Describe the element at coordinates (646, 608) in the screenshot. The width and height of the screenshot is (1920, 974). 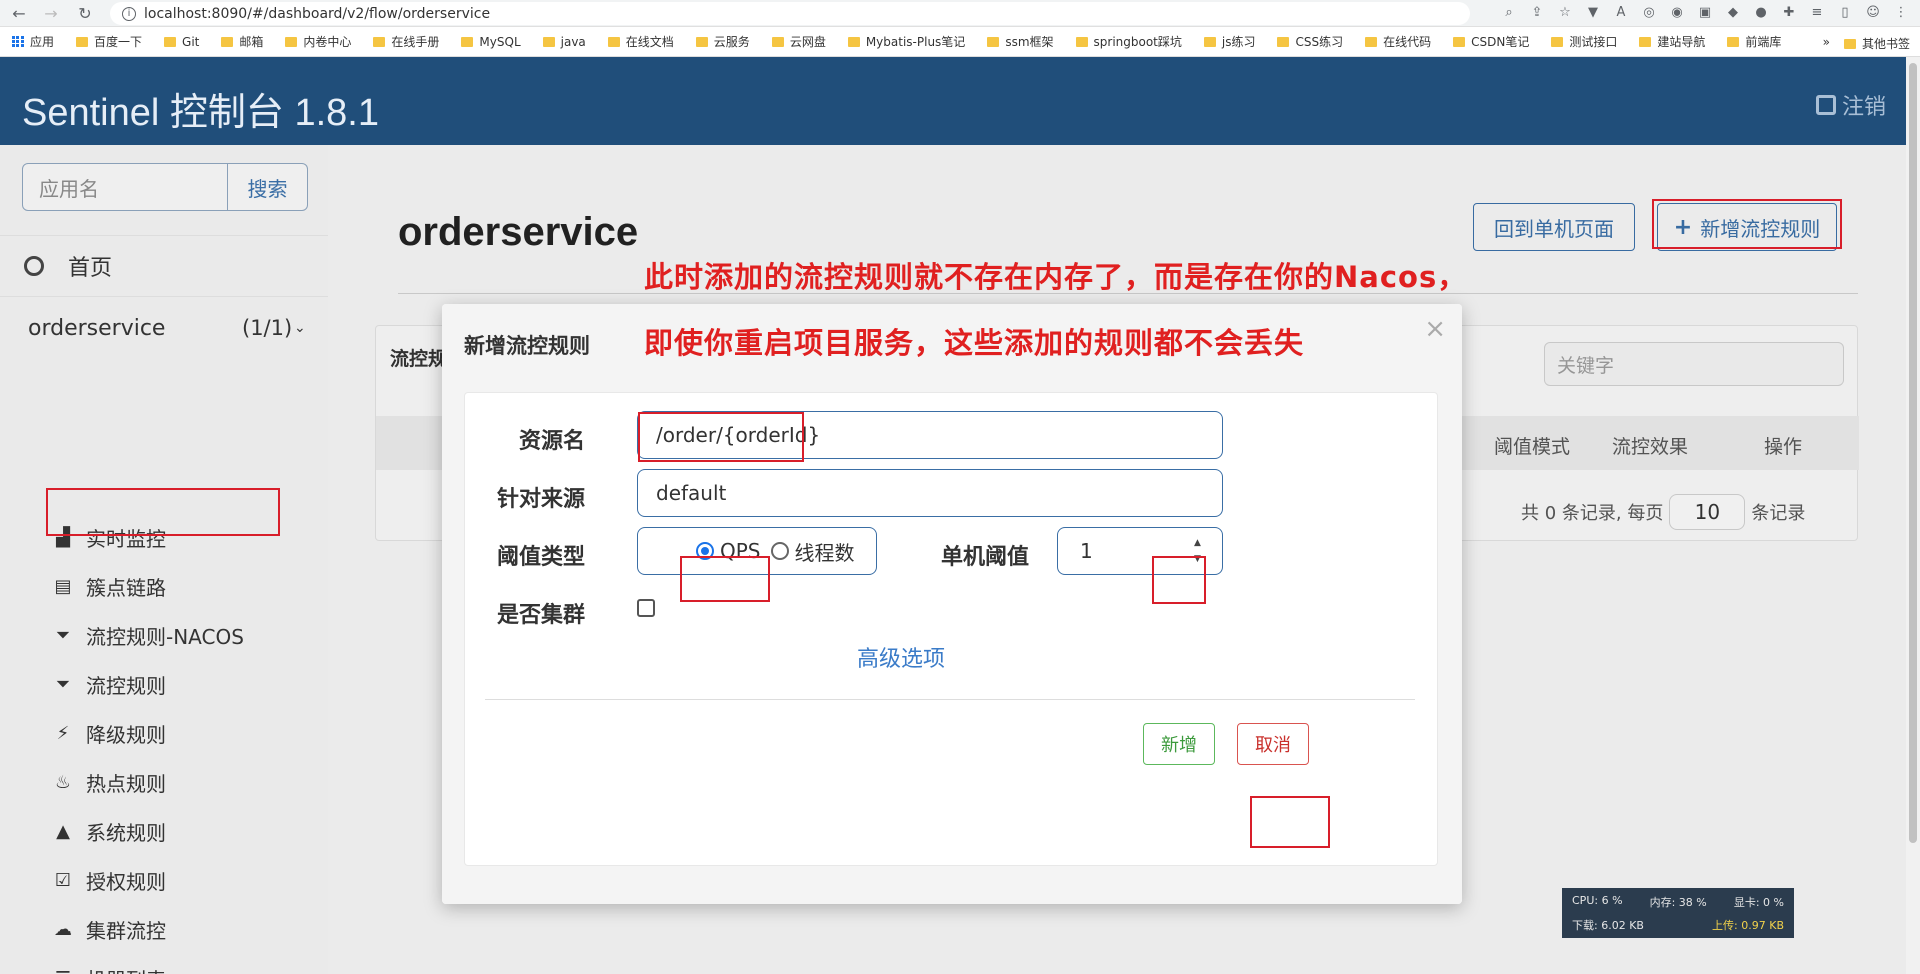
I see `cluster-checkbox` at that location.